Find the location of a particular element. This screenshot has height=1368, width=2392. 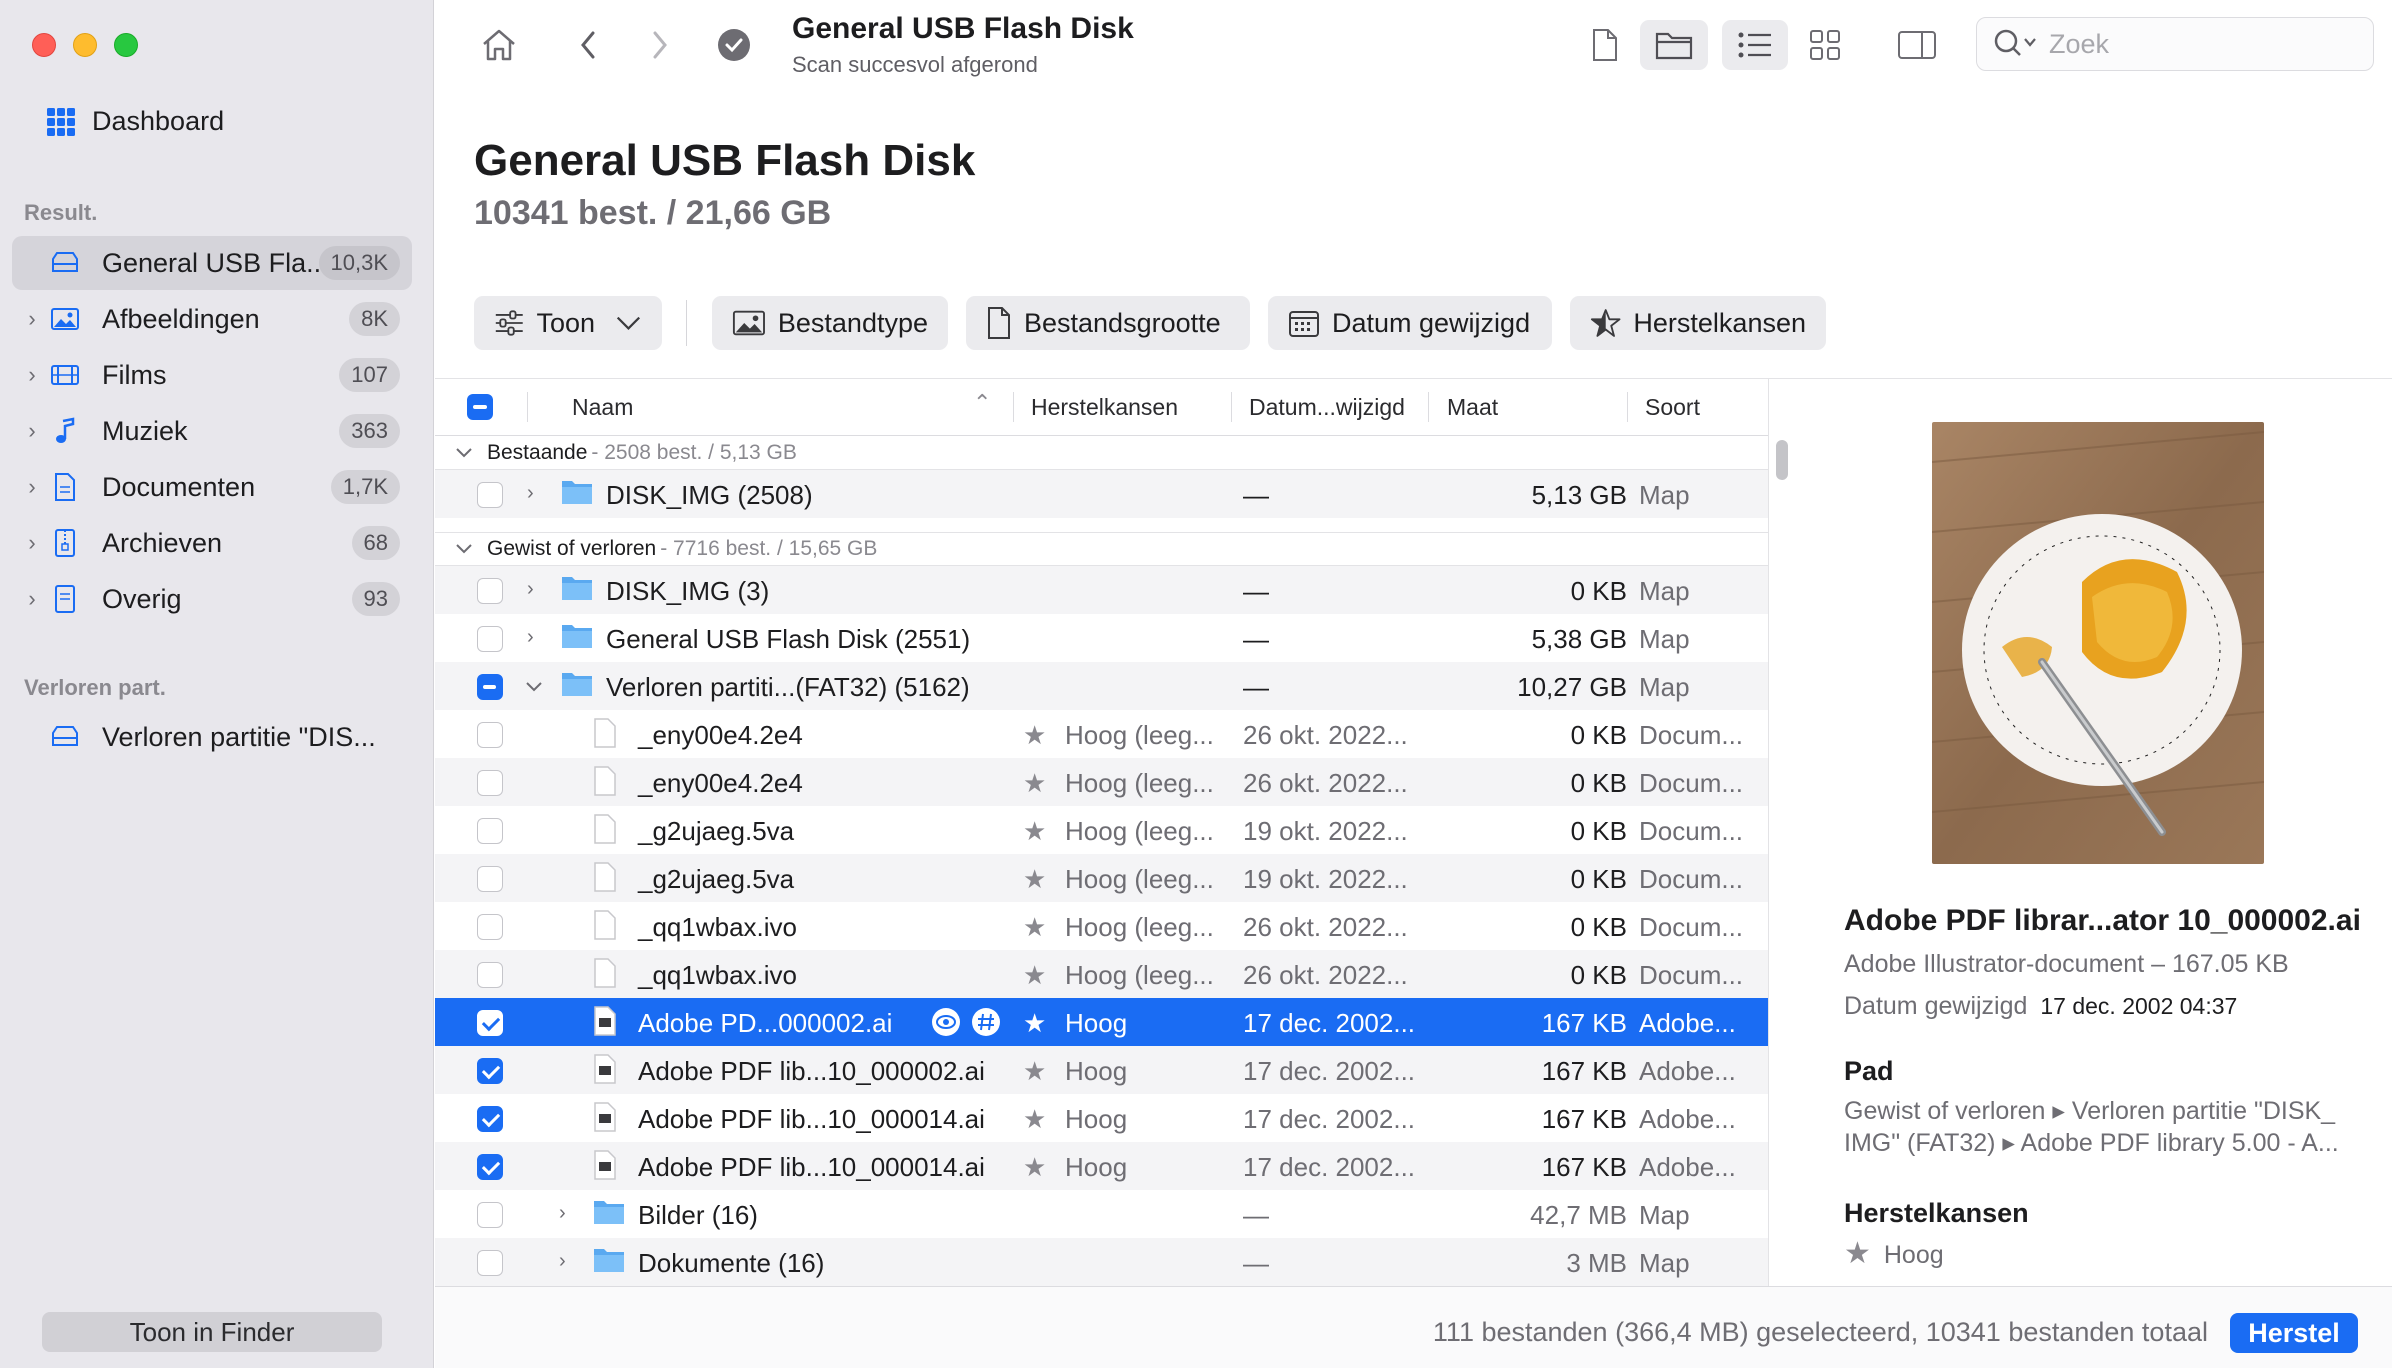

show-in-finder-button: Toon in Finder is located at coordinates (212, 1332).